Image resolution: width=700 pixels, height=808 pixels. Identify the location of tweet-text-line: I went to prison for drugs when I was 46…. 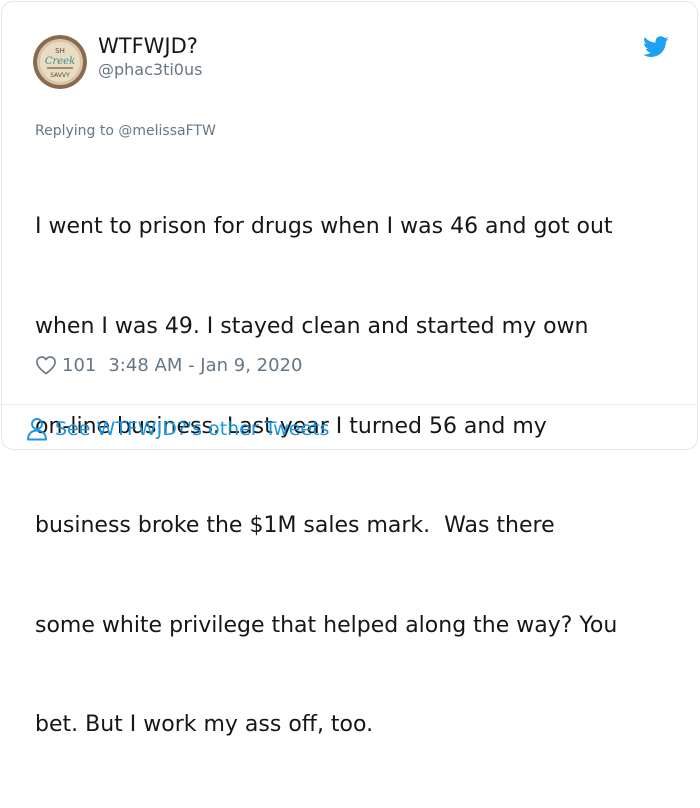
(324, 227).